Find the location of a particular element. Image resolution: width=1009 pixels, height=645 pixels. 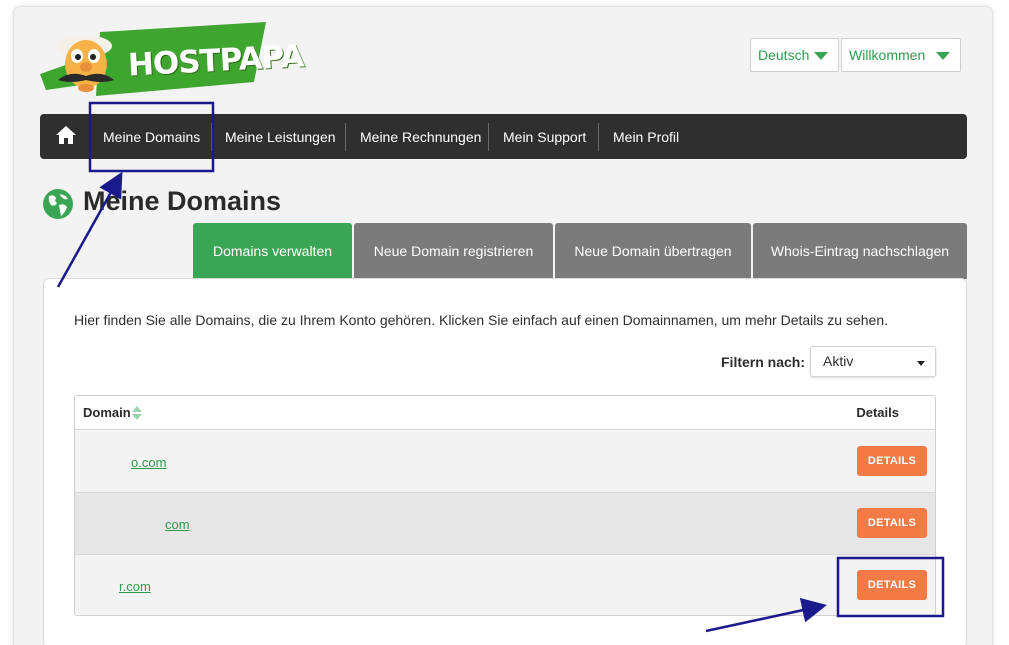

filter-select: Aktiv is located at coordinates (873, 361).